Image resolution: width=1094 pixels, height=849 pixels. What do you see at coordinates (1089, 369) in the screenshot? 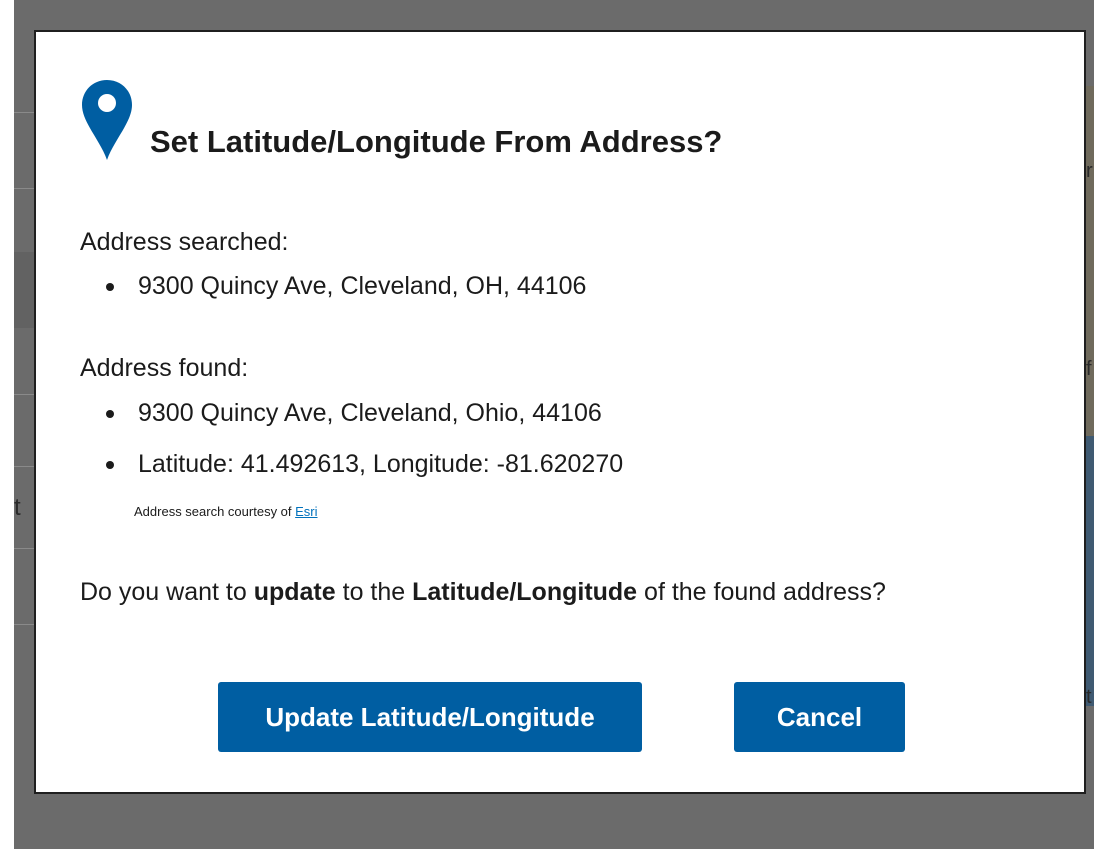
I see `background-text-fragment: f` at bounding box center [1089, 369].